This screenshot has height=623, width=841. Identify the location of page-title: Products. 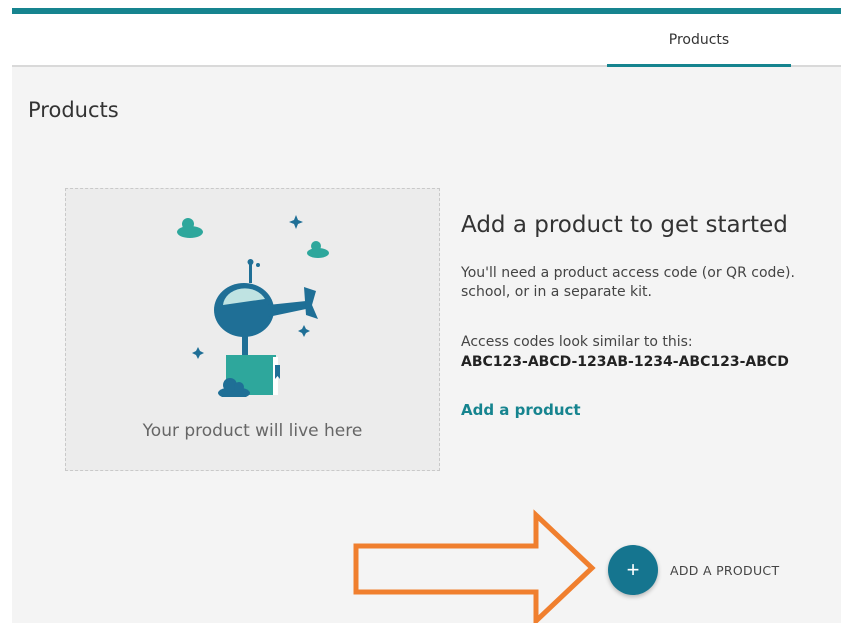
(73, 110).